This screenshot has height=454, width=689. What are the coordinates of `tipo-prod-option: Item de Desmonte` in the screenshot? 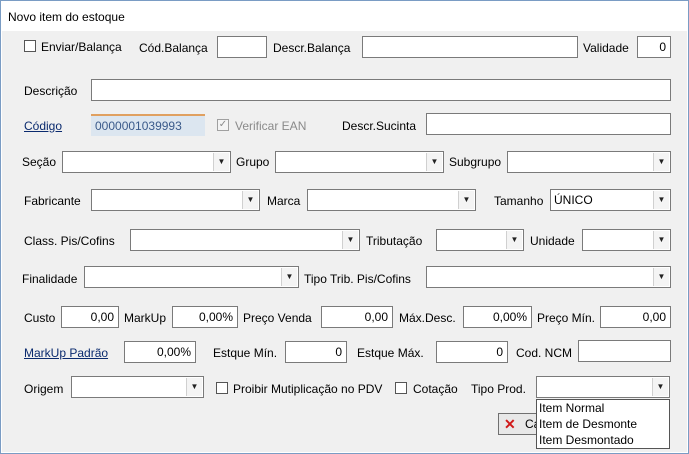 It's located at (603, 424).